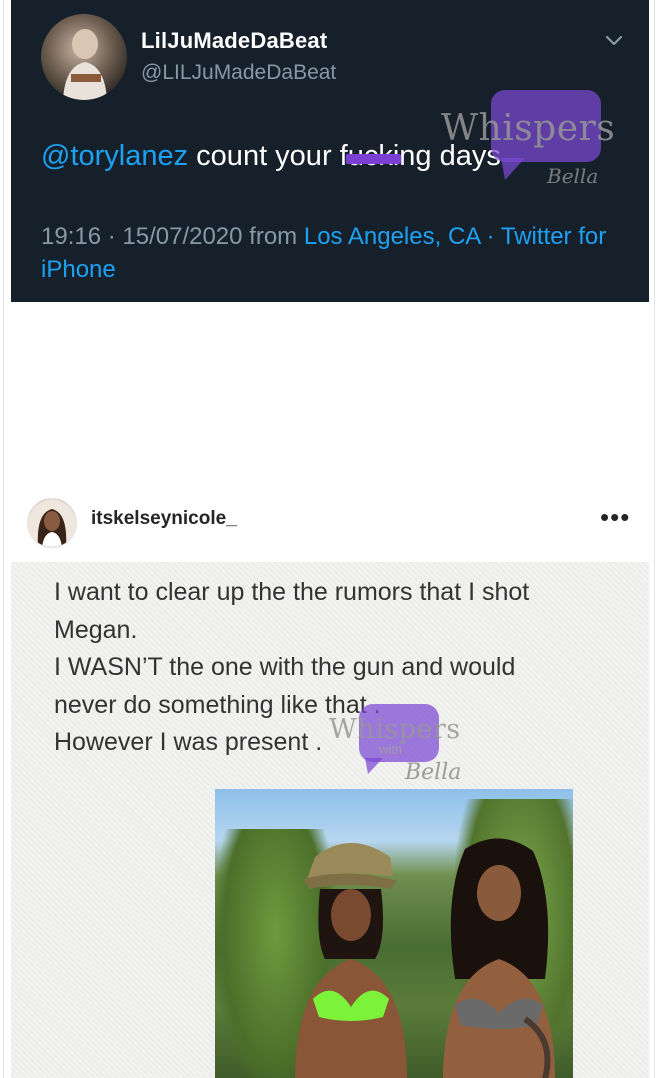 This screenshot has width=660, height=1078. What do you see at coordinates (330, 520) in the screenshot?
I see `instagram-post-header: itskelseynicole_ •••` at bounding box center [330, 520].